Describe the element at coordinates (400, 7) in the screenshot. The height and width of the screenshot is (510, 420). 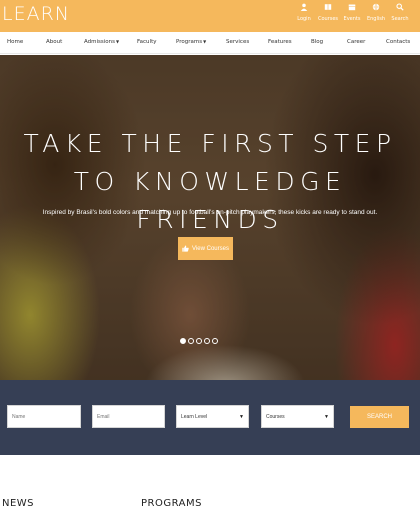
I see `search-icon` at that location.